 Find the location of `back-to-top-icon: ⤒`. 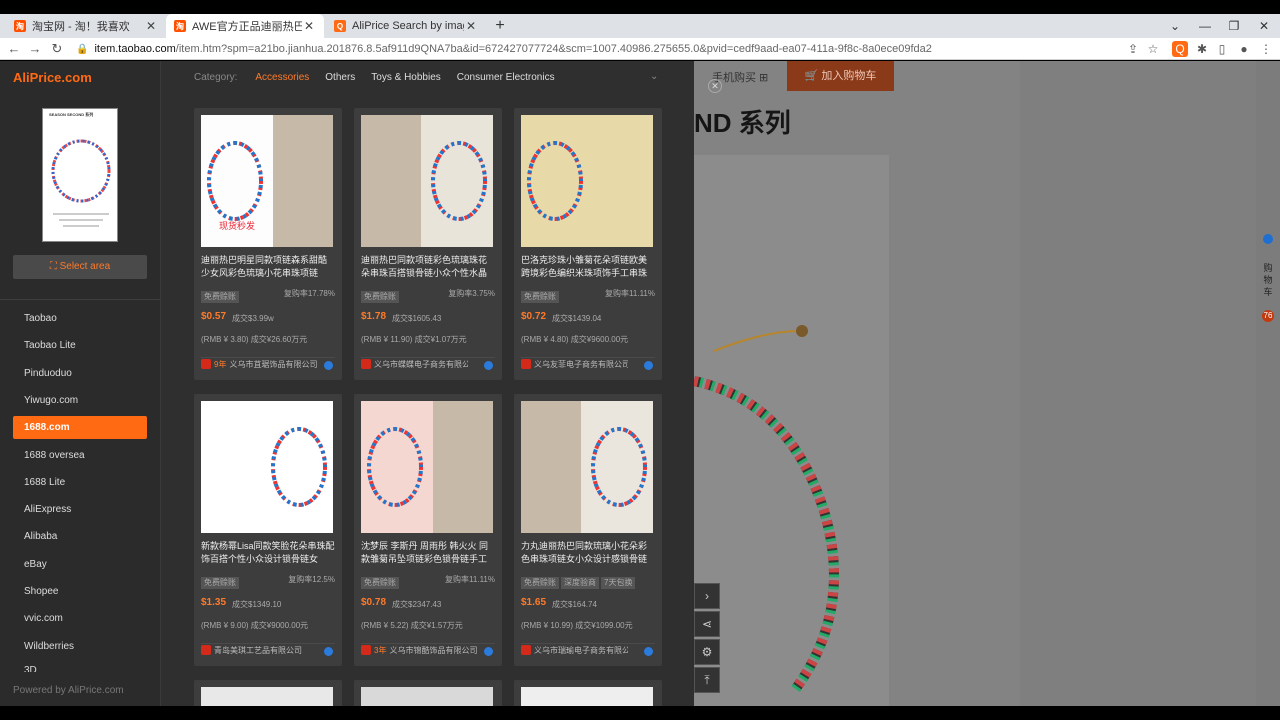

back-to-top-icon: ⤒ is located at coordinates (707, 680).